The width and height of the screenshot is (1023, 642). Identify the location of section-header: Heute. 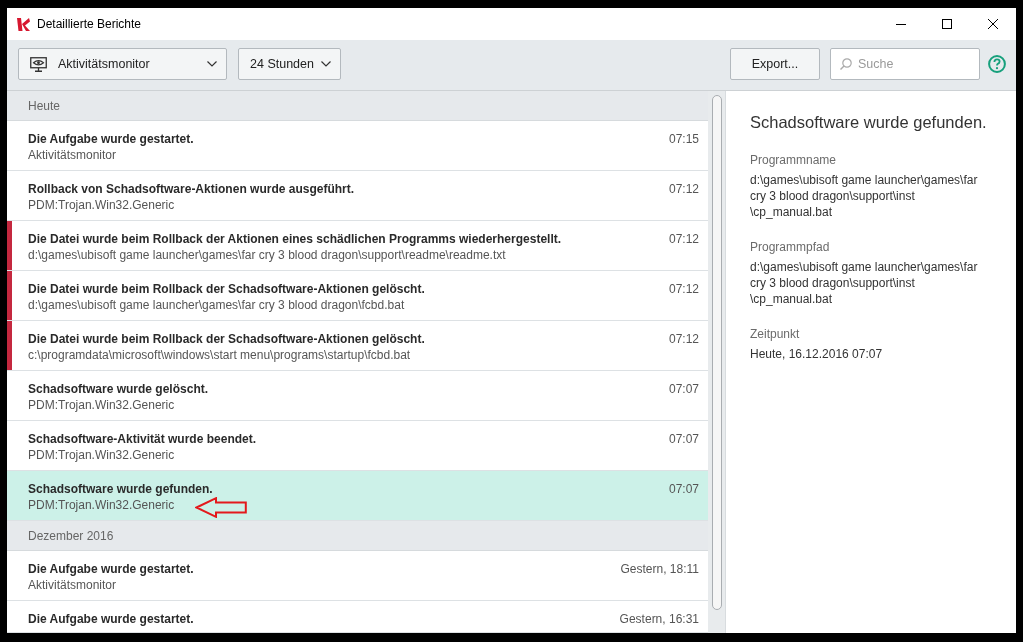
(357, 106).